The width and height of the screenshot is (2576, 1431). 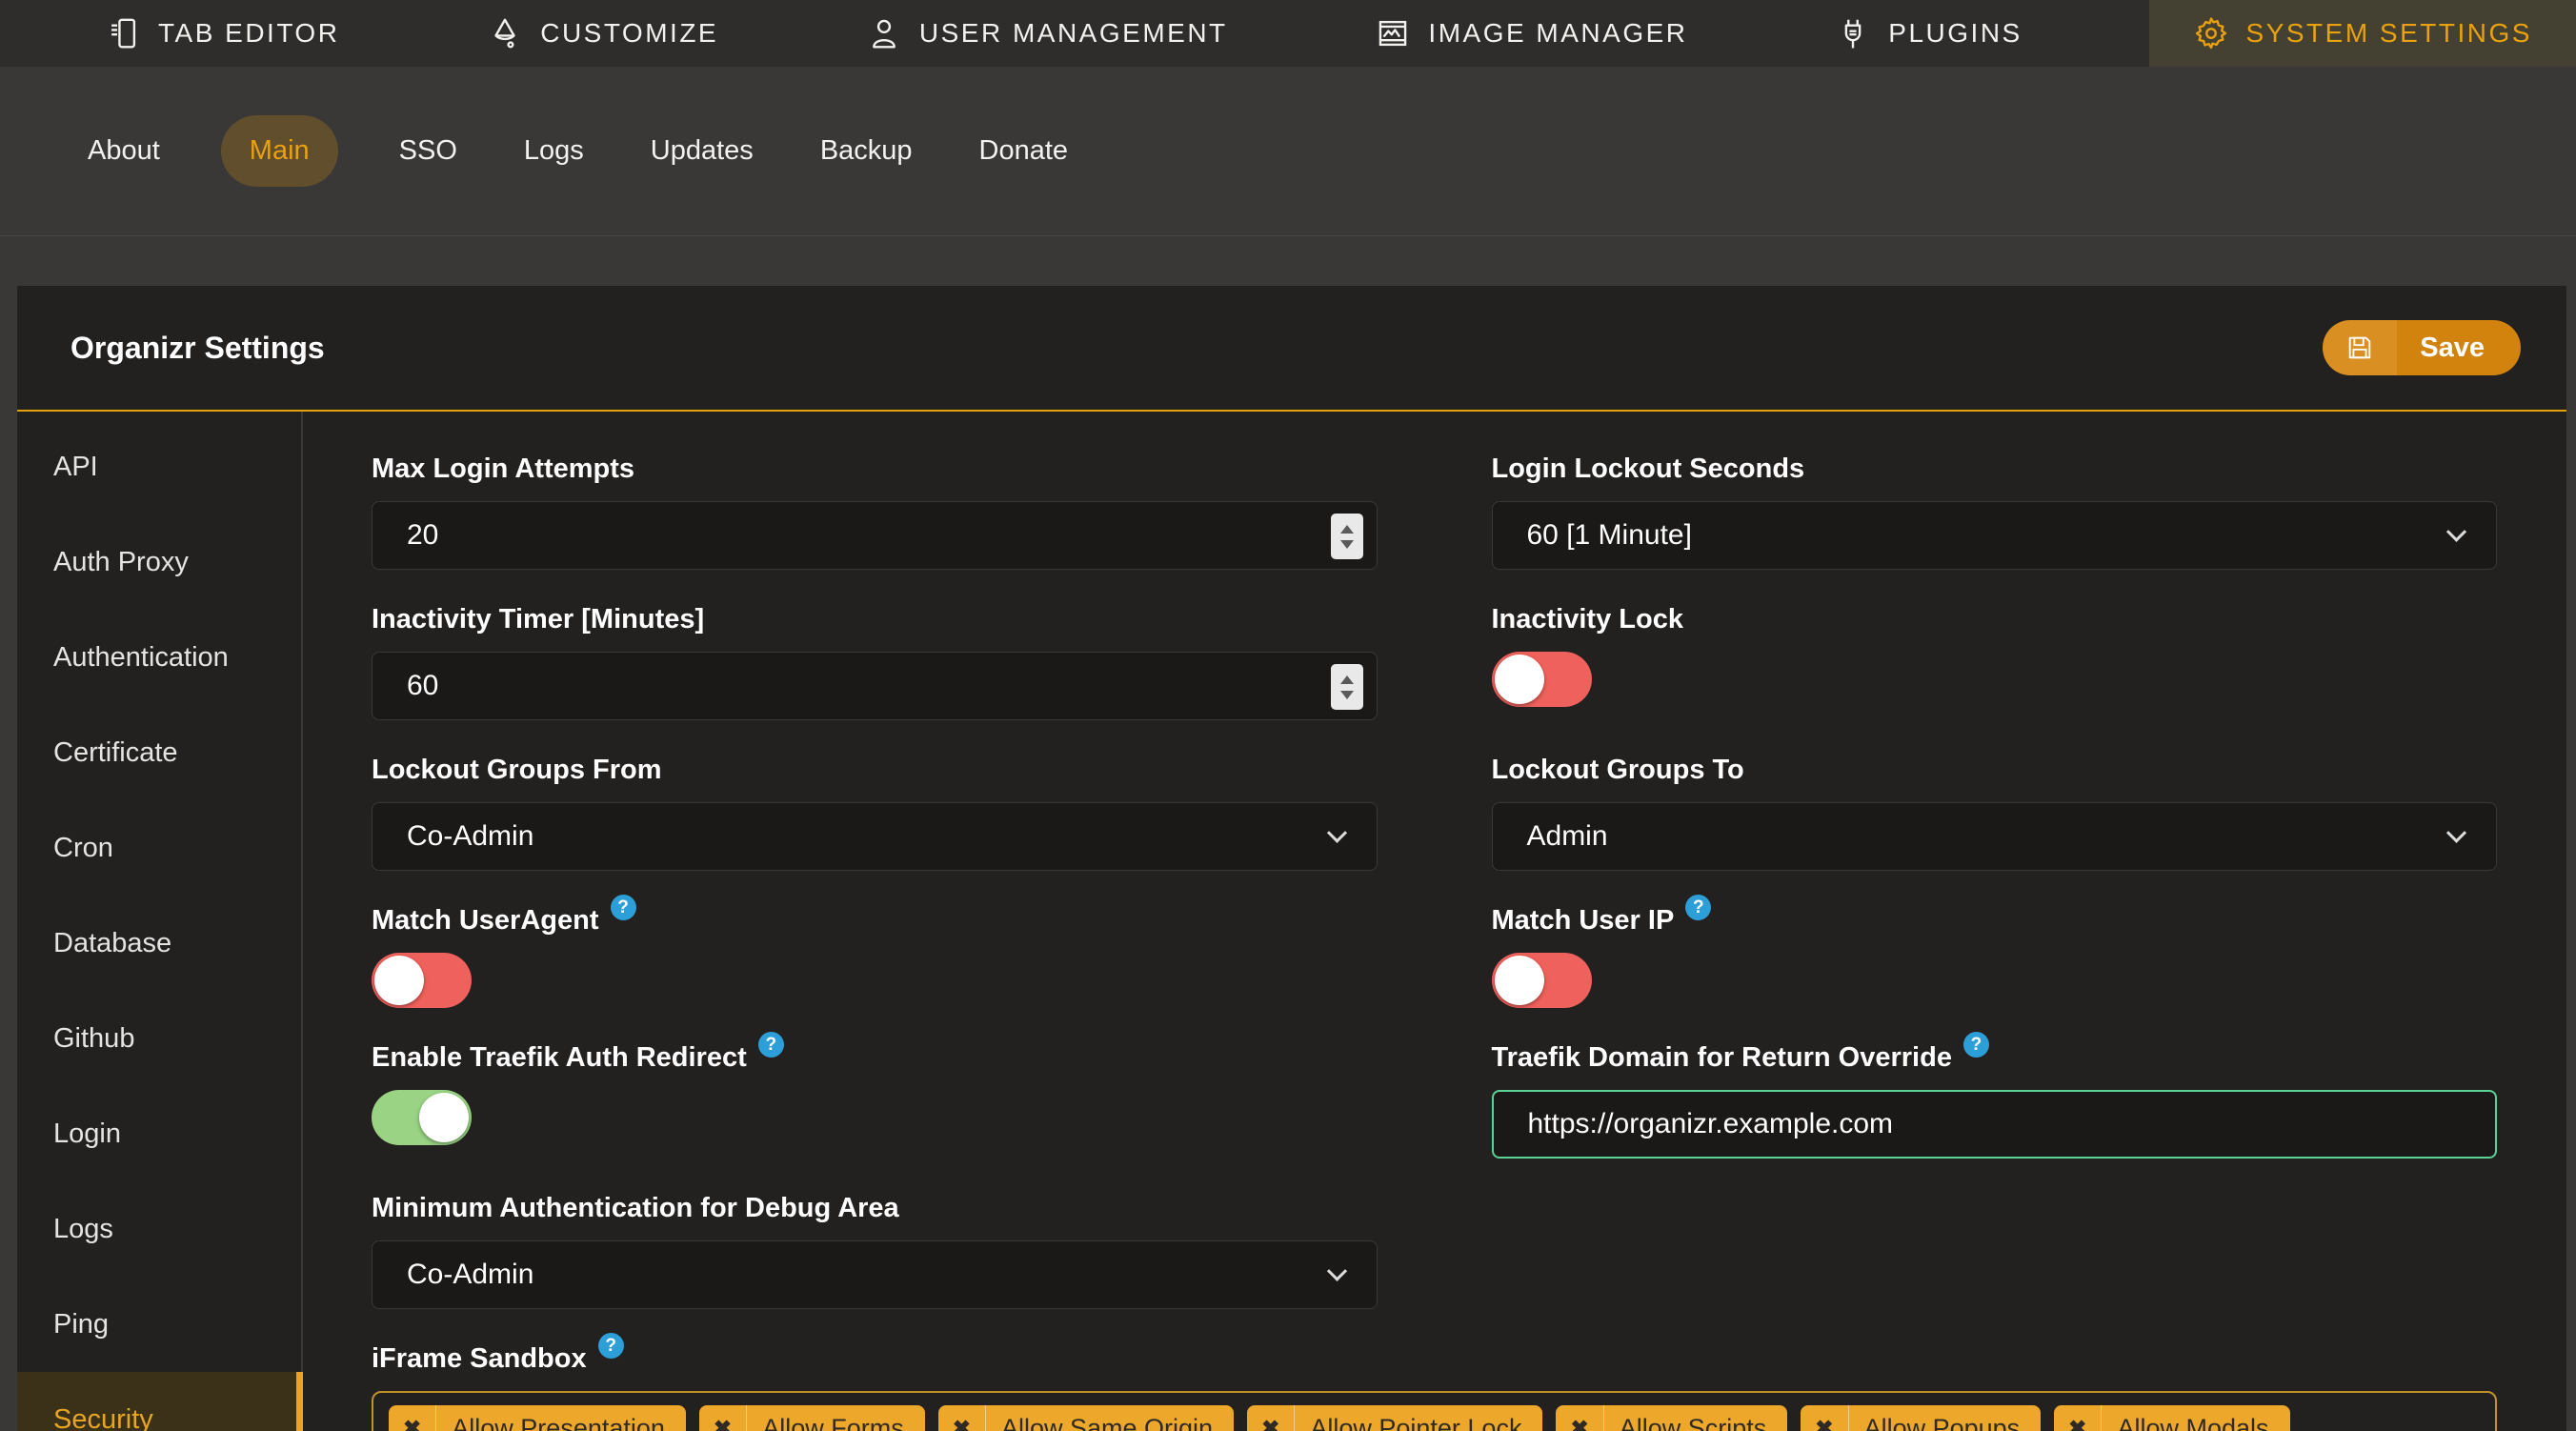 What do you see at coordinates (811, 1418) in the screenshot?
I see `sandbox-tag: ✖ Allow Forms` at bounding box center [811, 1418].